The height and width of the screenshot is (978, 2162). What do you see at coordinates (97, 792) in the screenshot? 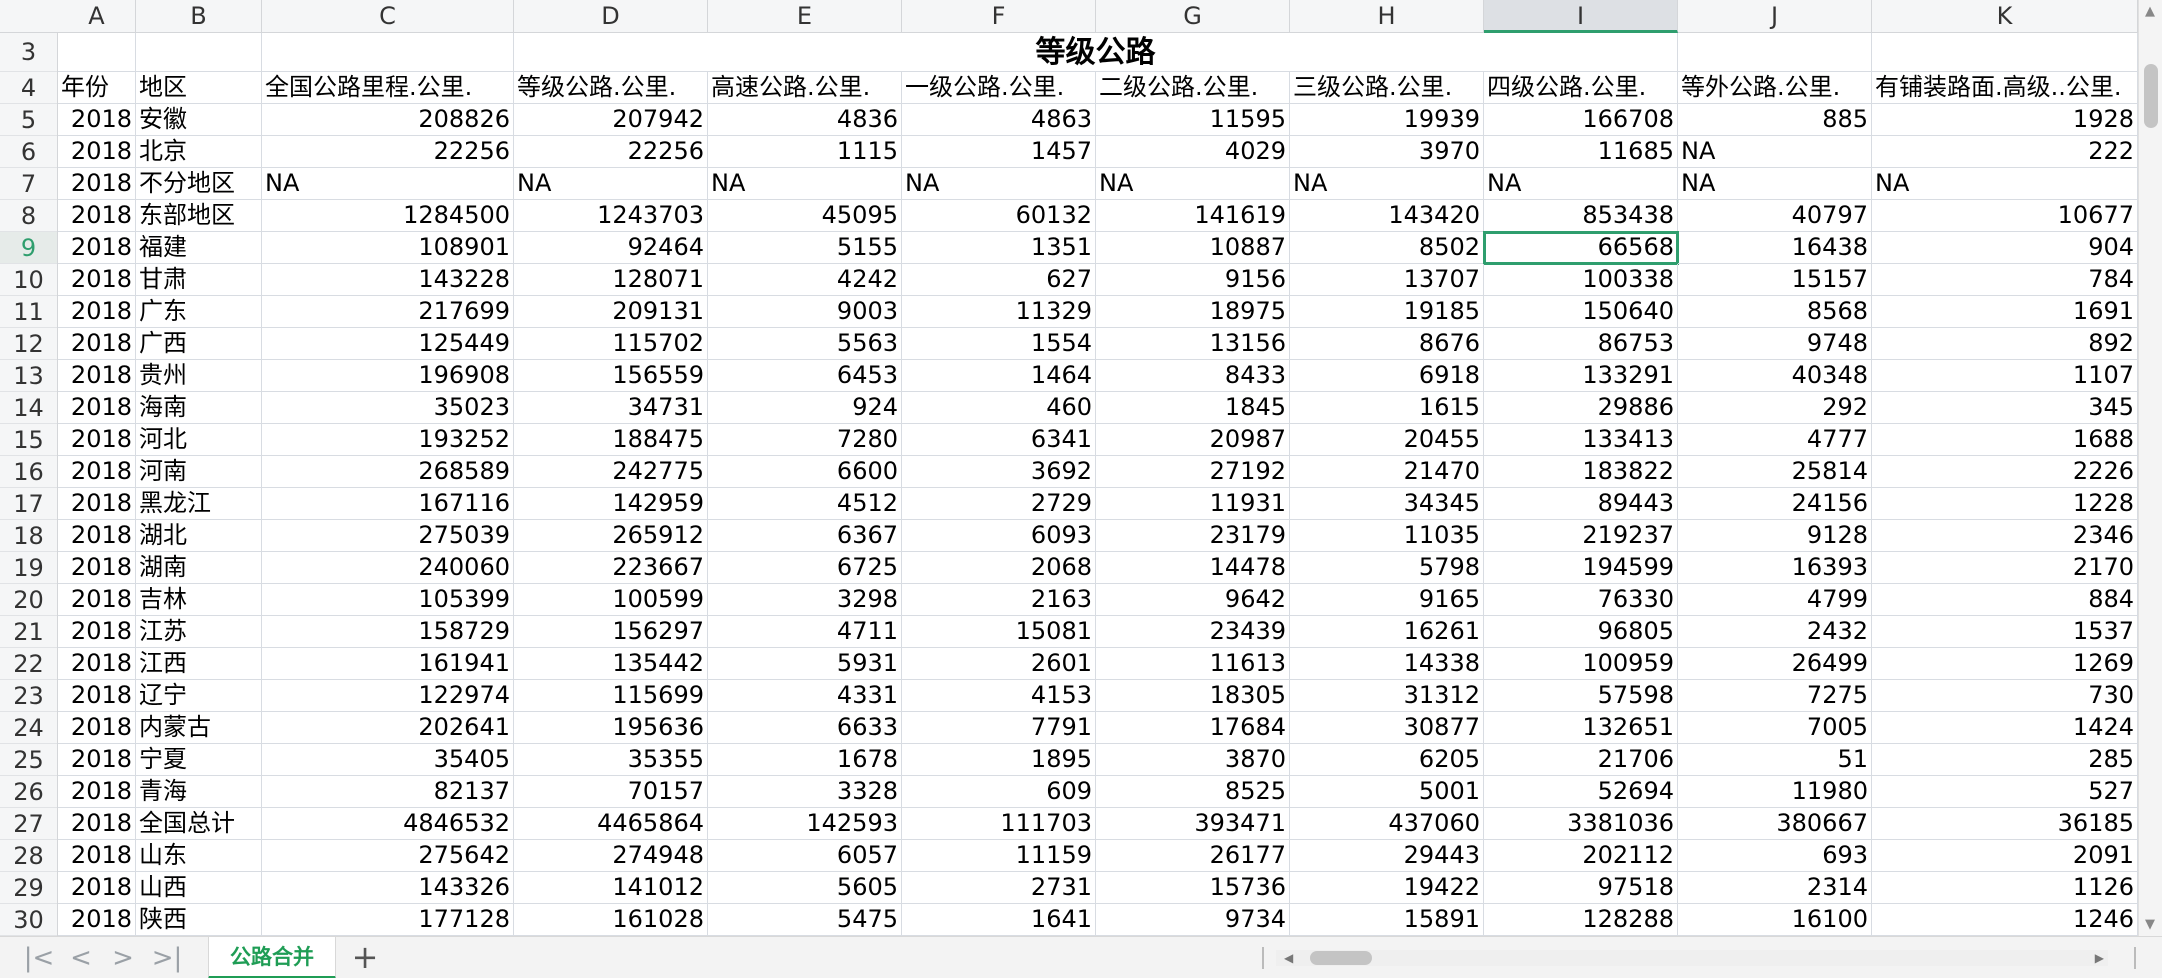
I see `cell-a26: 2018` at bounding box center [97, 792].